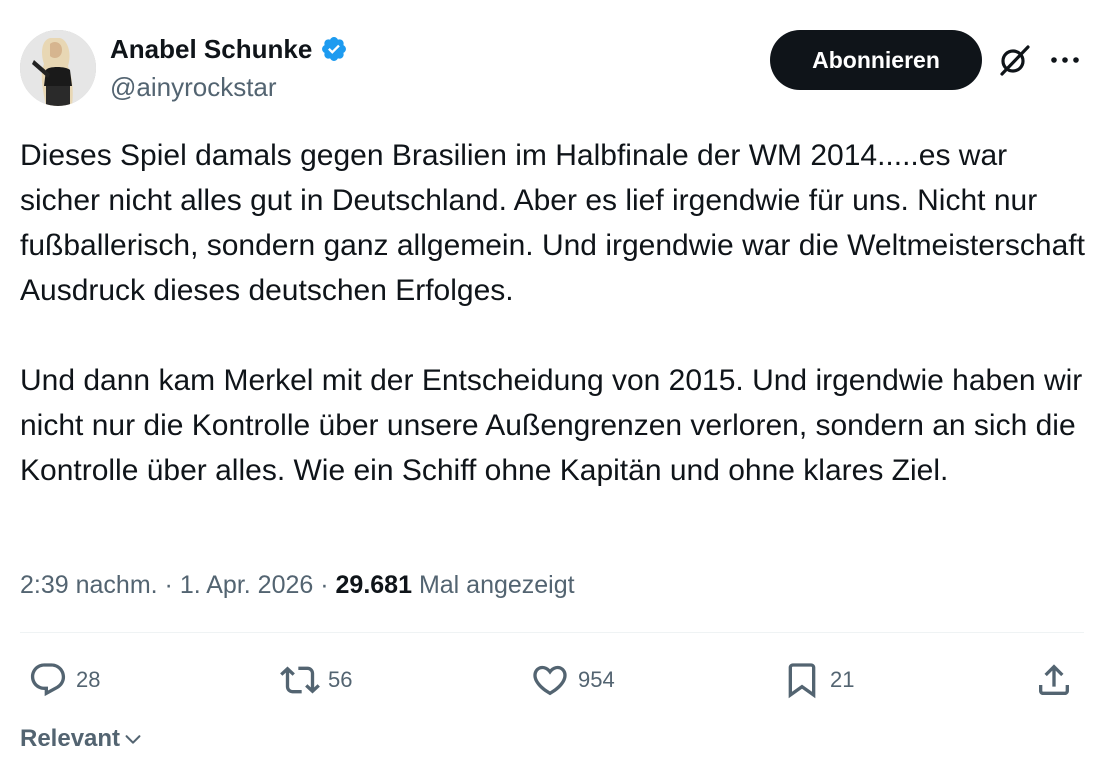 The height and width of the screenshot is (770, 1101). Describe the element at coordinates (842, 679) in the screenshot. I see `bookmark-count: 21` at that location.